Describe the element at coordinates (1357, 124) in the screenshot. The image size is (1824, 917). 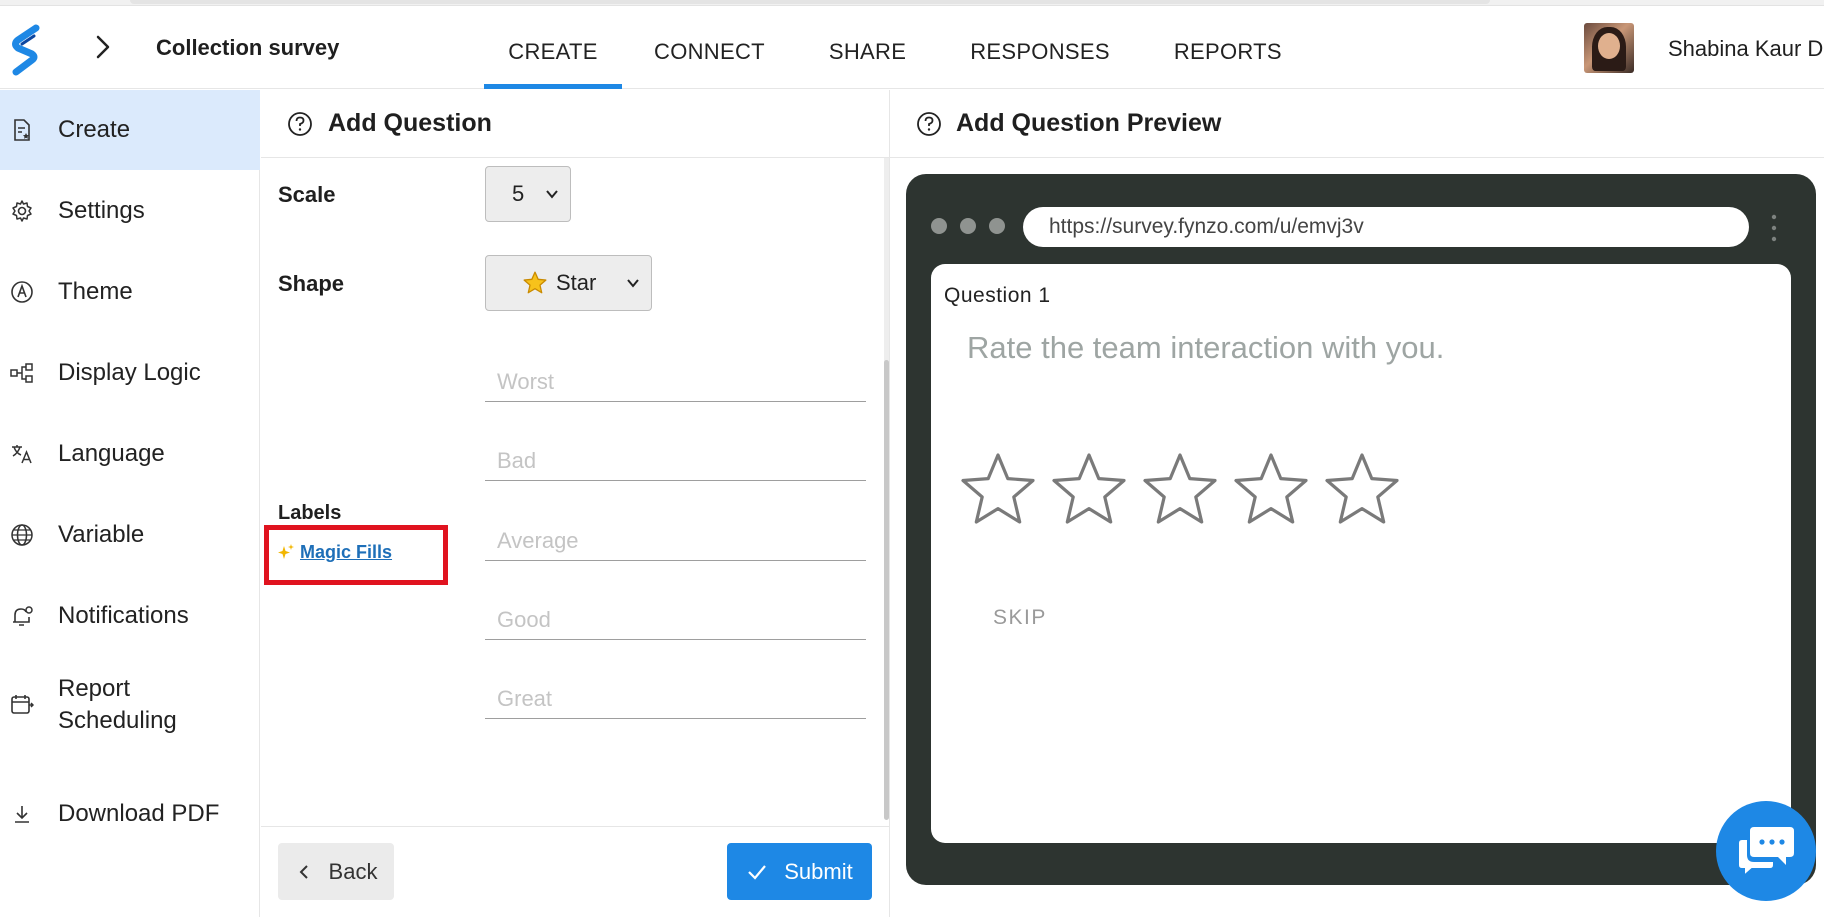
I see `preview-header: Add Question Preview` at that location.